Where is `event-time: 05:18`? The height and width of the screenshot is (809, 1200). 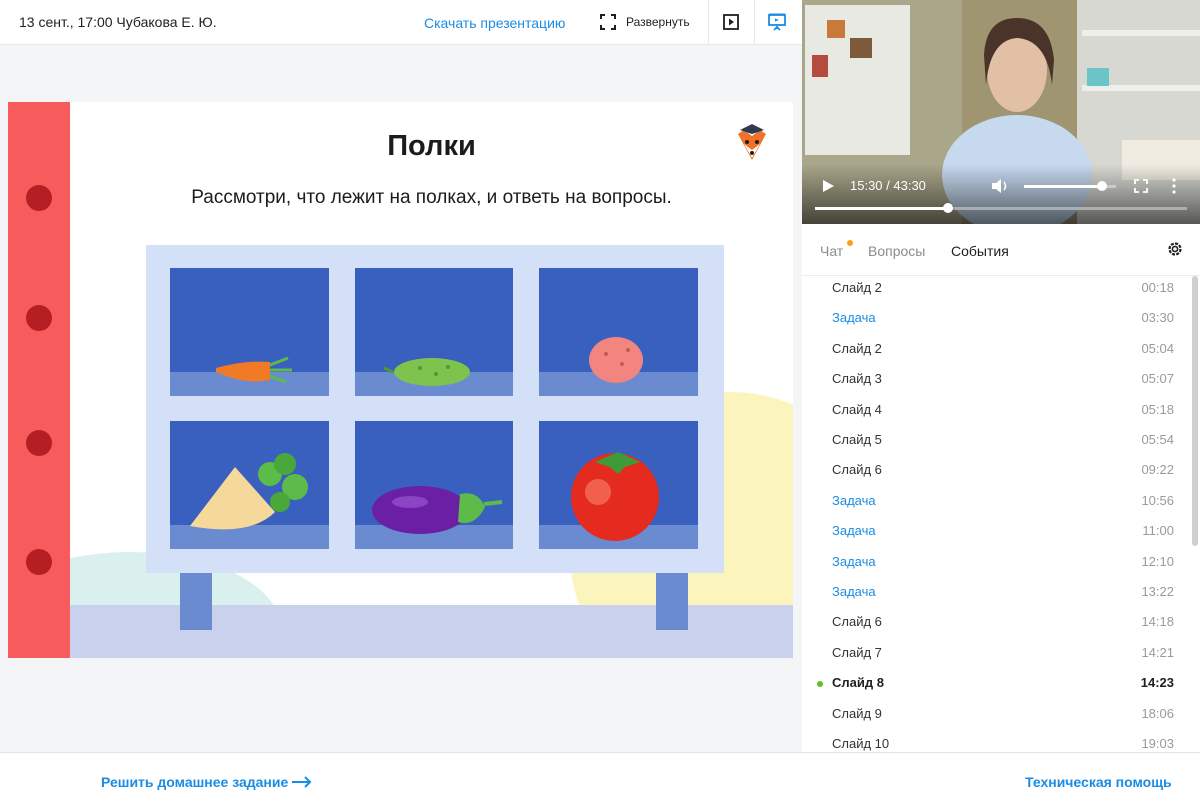 event-time: 05:18 is located at coordinates (1157, 409).